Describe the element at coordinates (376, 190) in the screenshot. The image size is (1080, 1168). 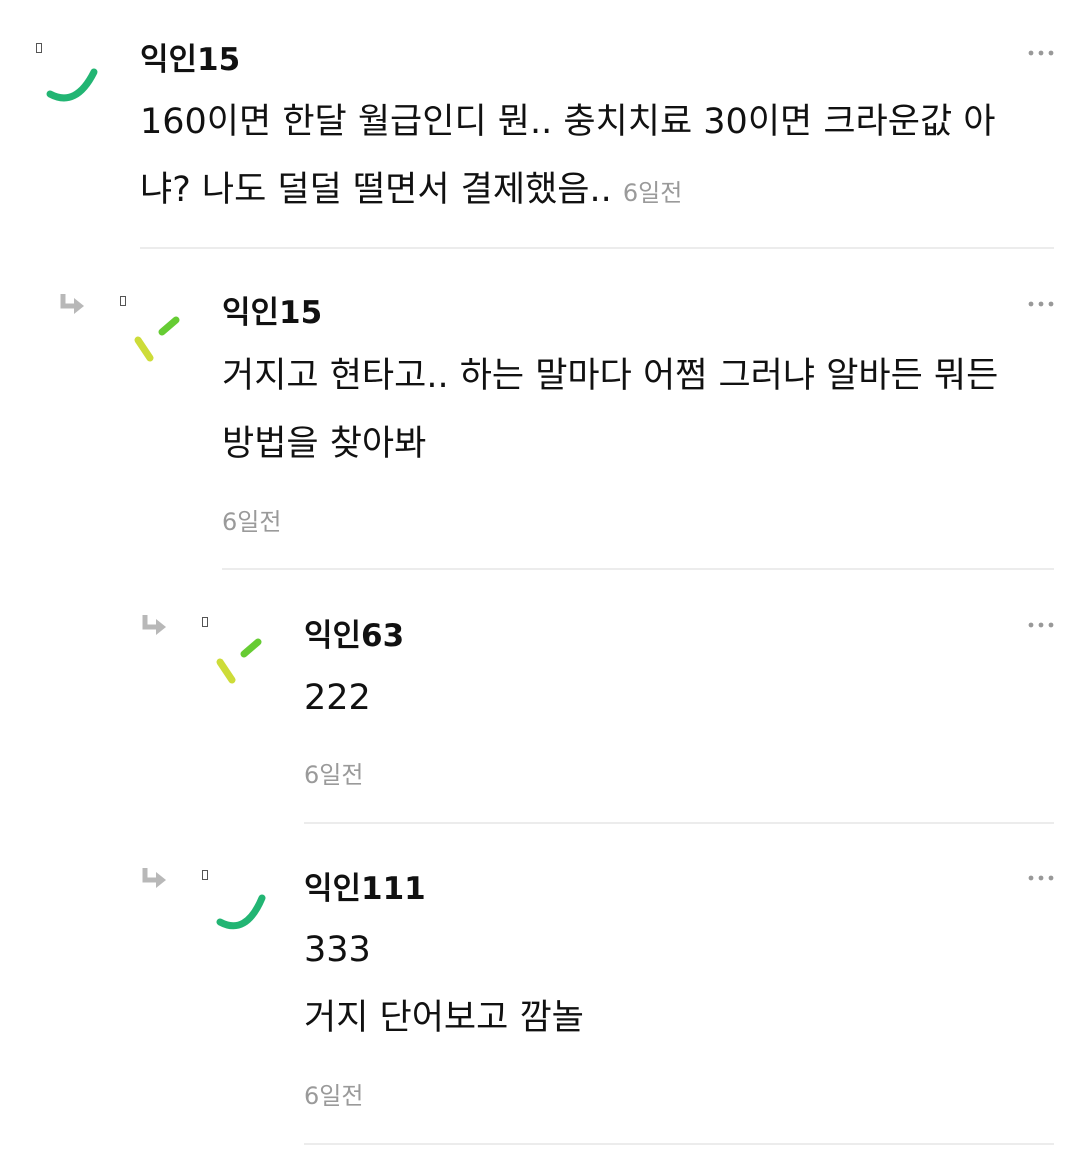
I see `comment-line: 냐? 나도 덜덜 떨면서 결제했음..` at that location.